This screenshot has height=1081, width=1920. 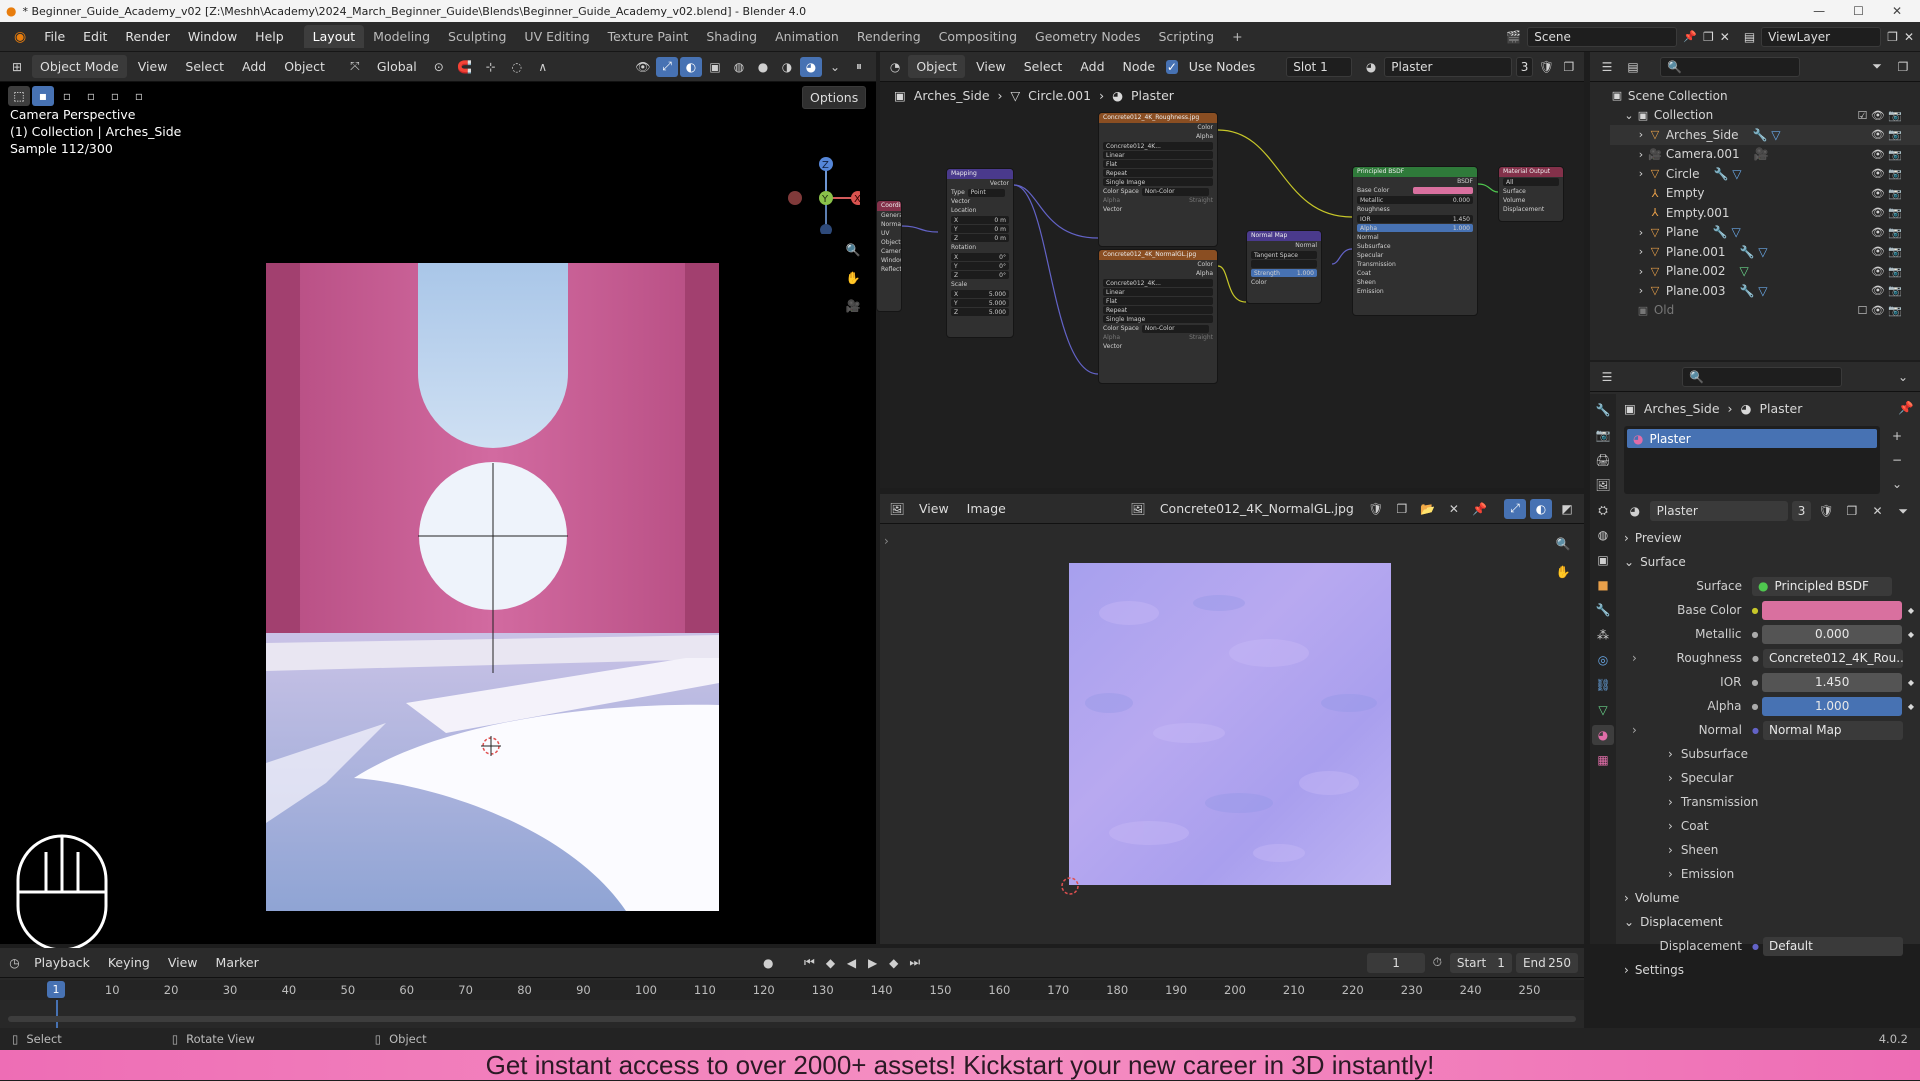 What do you see at coordinates (980, 312) in the screenshot?
I see `mapping-scale-z: Z 5.000` at bounding box center [980, 312].